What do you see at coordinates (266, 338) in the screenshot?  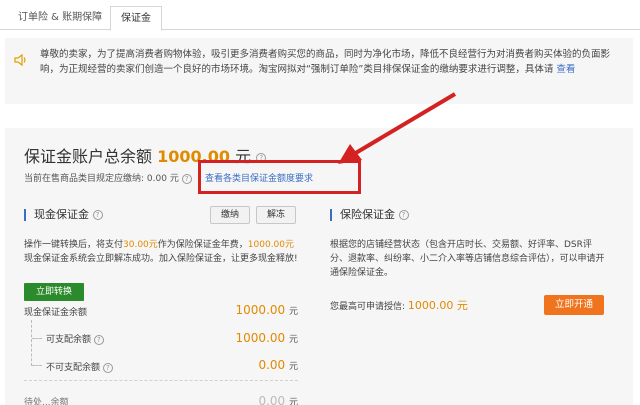 I see `available-balance-value: 1000.00 元` at bounding box center [266, 338].